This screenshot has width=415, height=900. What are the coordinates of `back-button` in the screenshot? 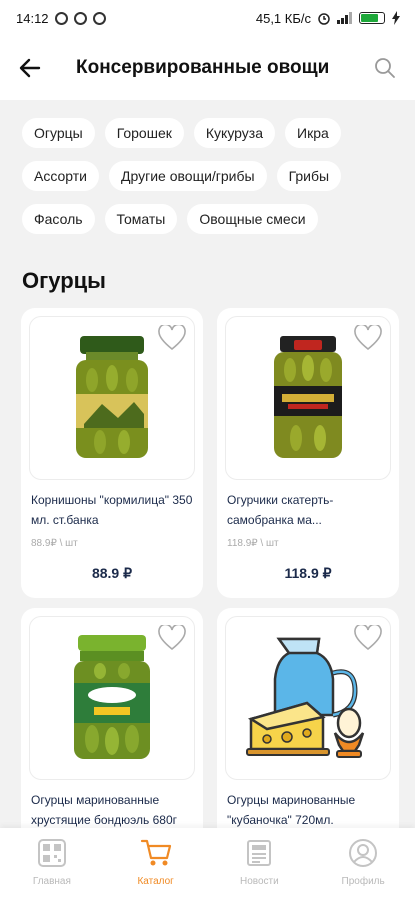 It's located at (30, 68).